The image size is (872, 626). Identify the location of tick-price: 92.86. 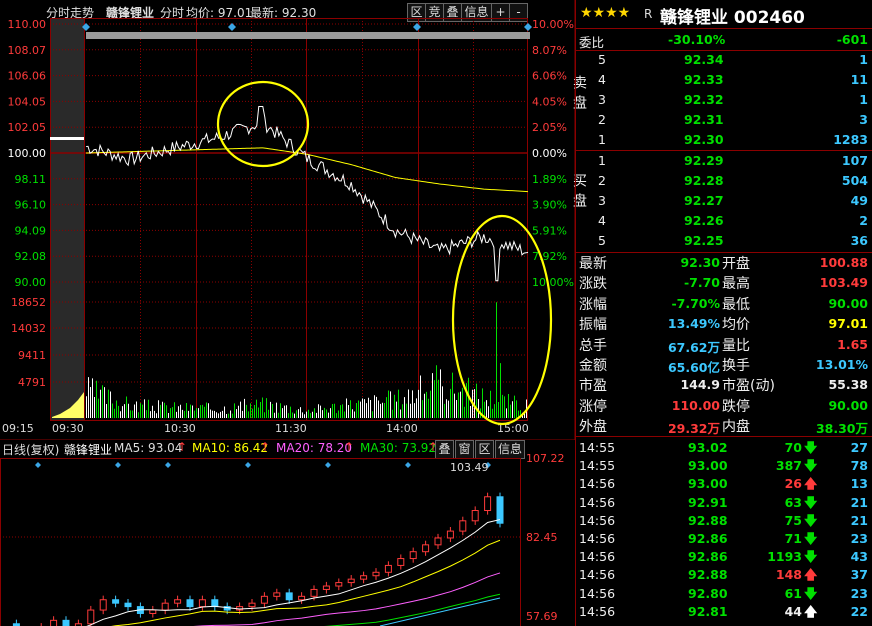
(708, 538).